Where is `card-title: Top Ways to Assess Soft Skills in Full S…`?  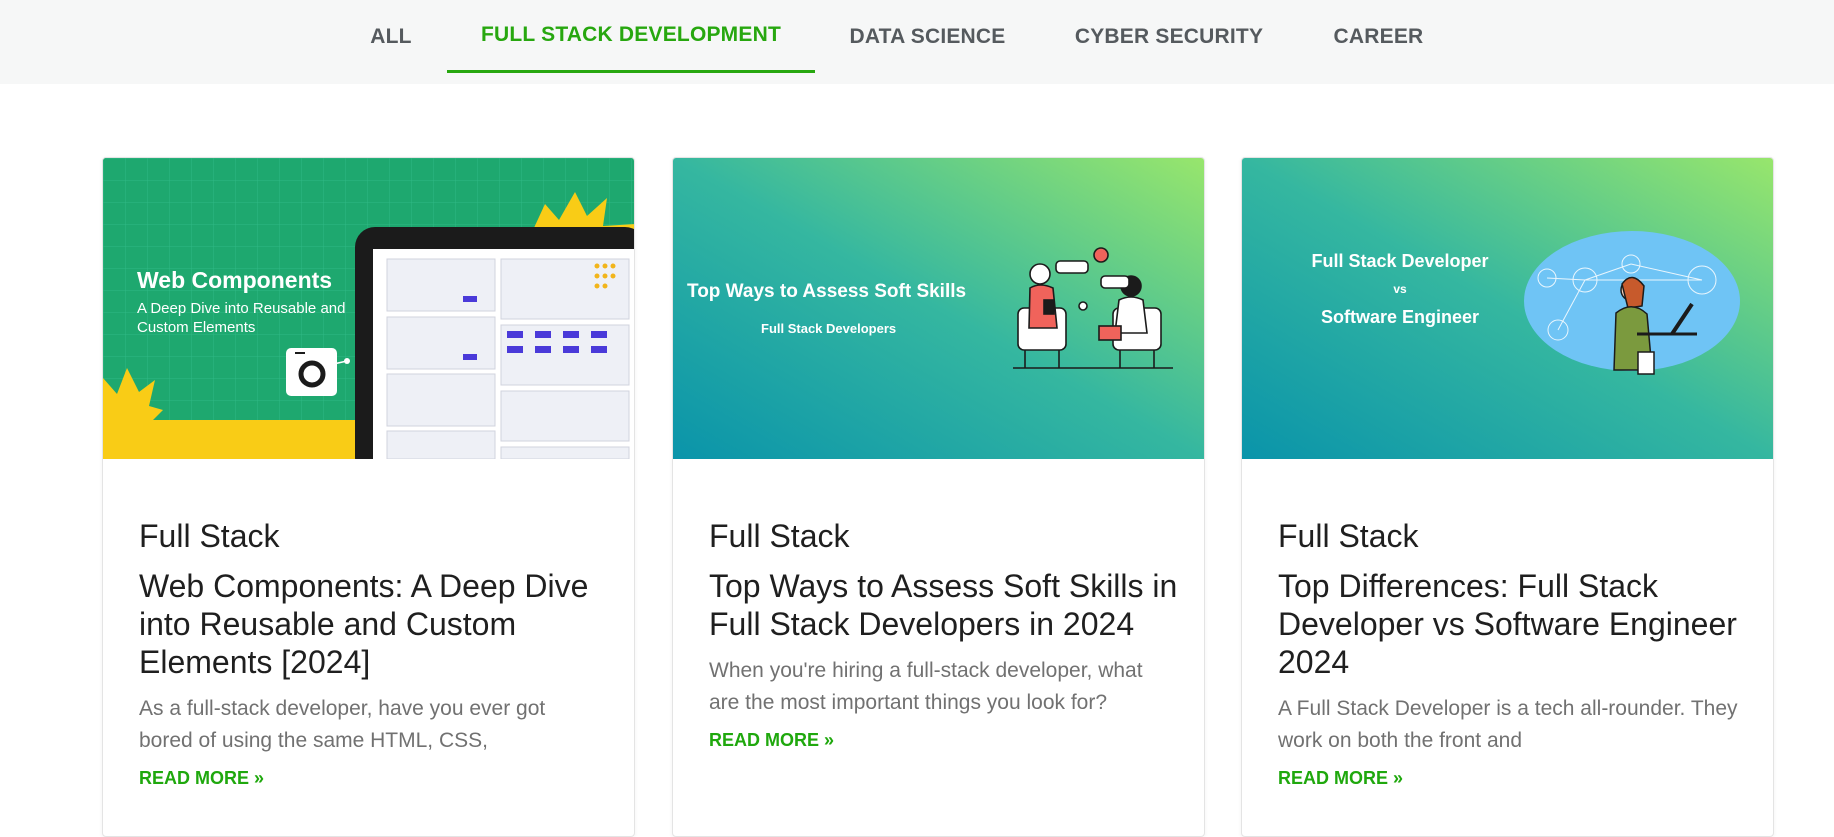
card-title: Top Ways to Assess Soft Skills in Full S… is located at coordinates (944, 605).